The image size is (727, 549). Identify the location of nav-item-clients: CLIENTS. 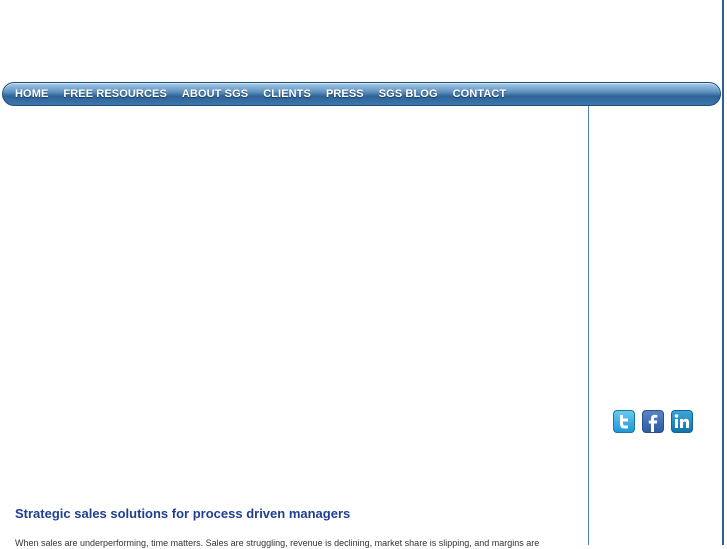
(287, 94).